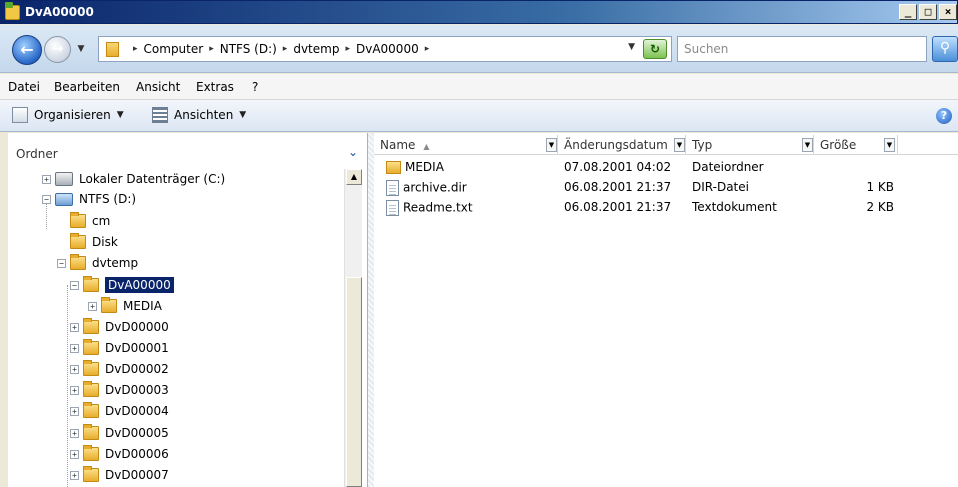 Image resolution: width=958 pixels, height=487 pixels. I want to click on tree-item-dvd00000: + DvD00000, so click(119, 327).